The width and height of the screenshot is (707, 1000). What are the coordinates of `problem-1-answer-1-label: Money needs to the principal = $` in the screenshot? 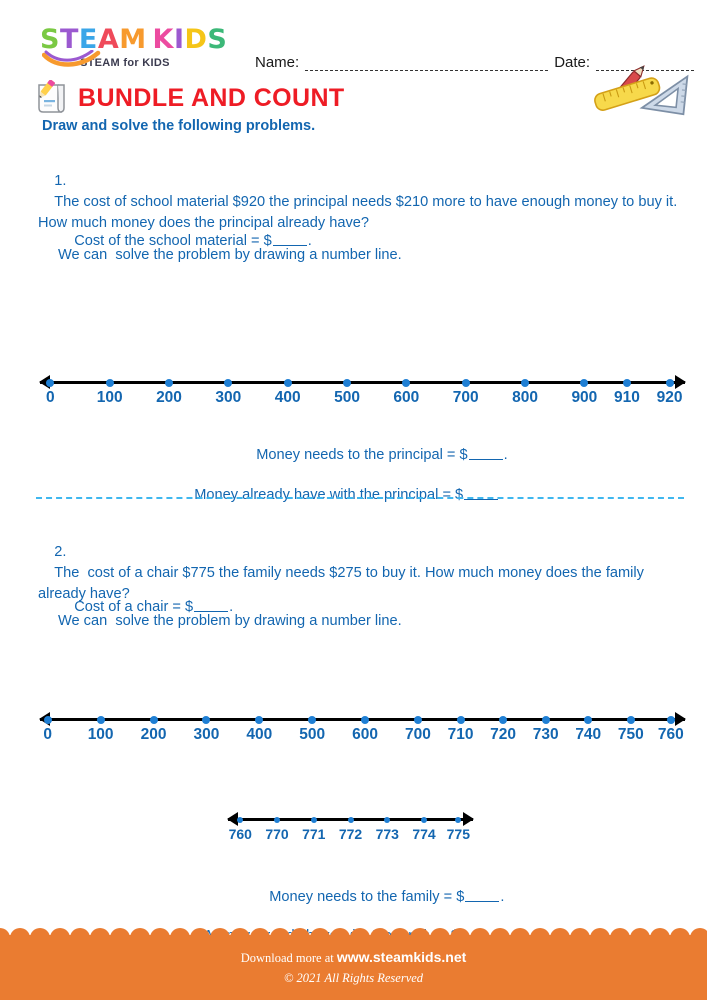 It's located at (362, 455).